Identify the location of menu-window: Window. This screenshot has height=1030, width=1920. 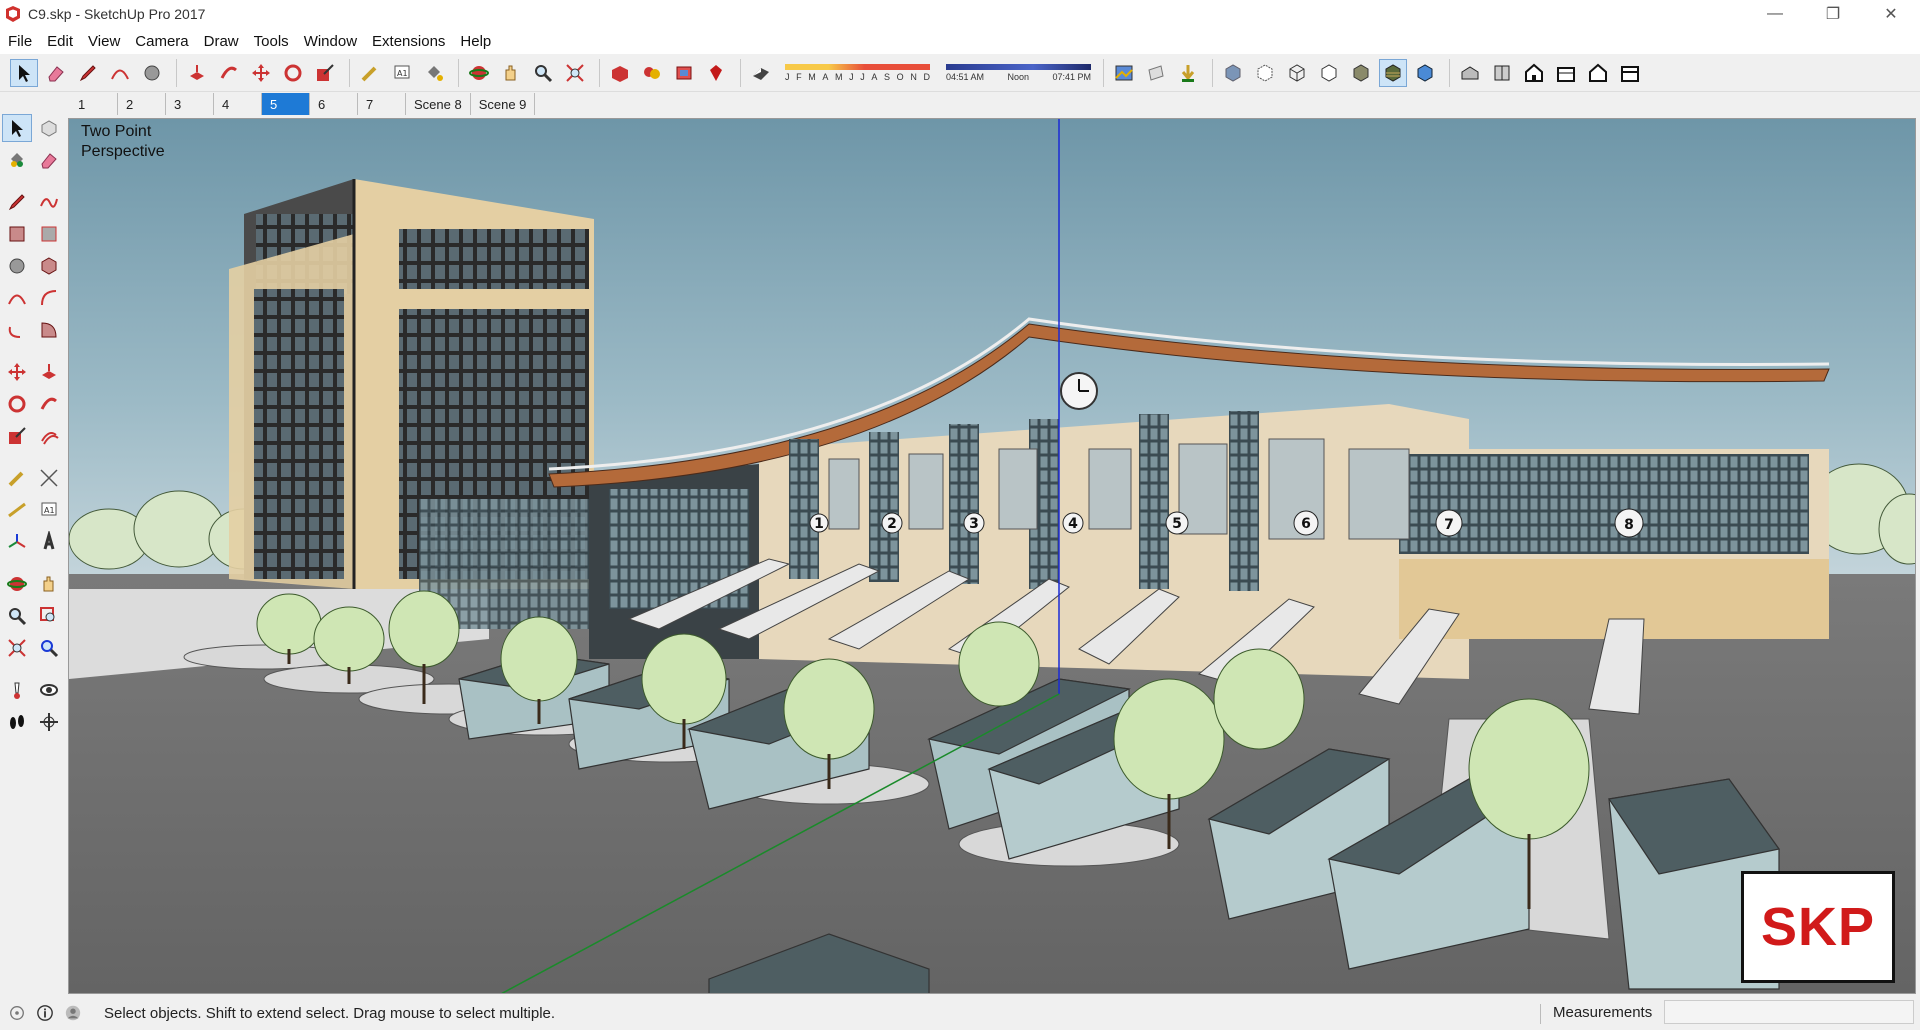
(330, 41).